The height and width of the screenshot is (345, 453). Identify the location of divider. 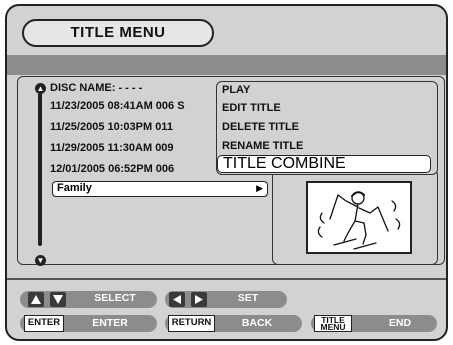
(226, 279).